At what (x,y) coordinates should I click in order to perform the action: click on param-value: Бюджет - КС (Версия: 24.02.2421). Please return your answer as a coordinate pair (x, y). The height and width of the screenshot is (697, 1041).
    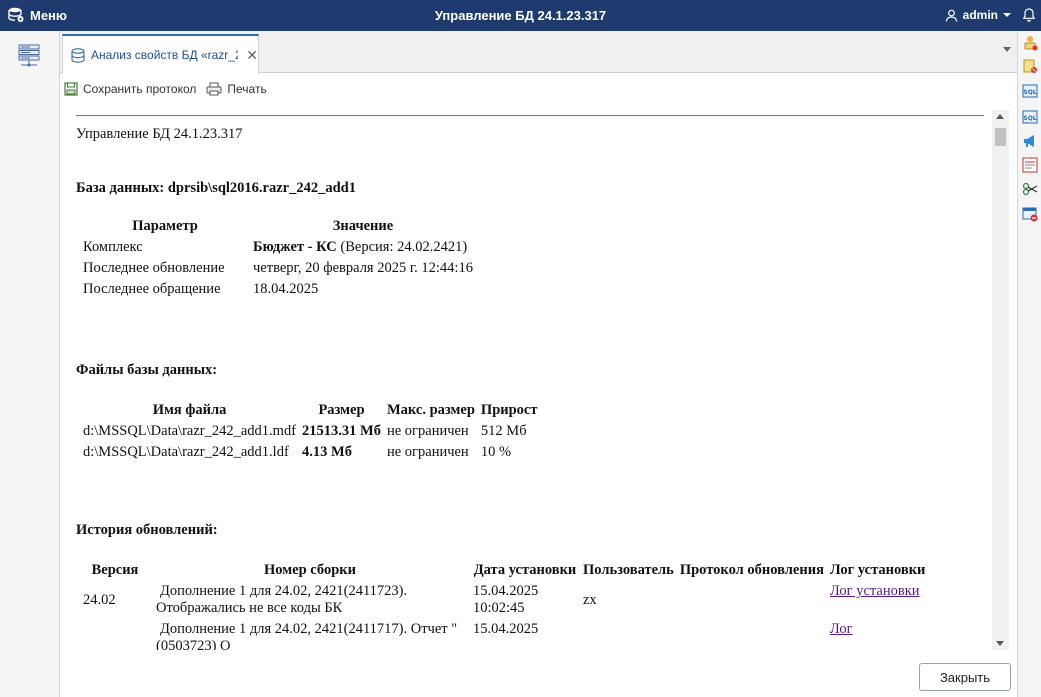
    Looking at the image, I should click on (360, 247).